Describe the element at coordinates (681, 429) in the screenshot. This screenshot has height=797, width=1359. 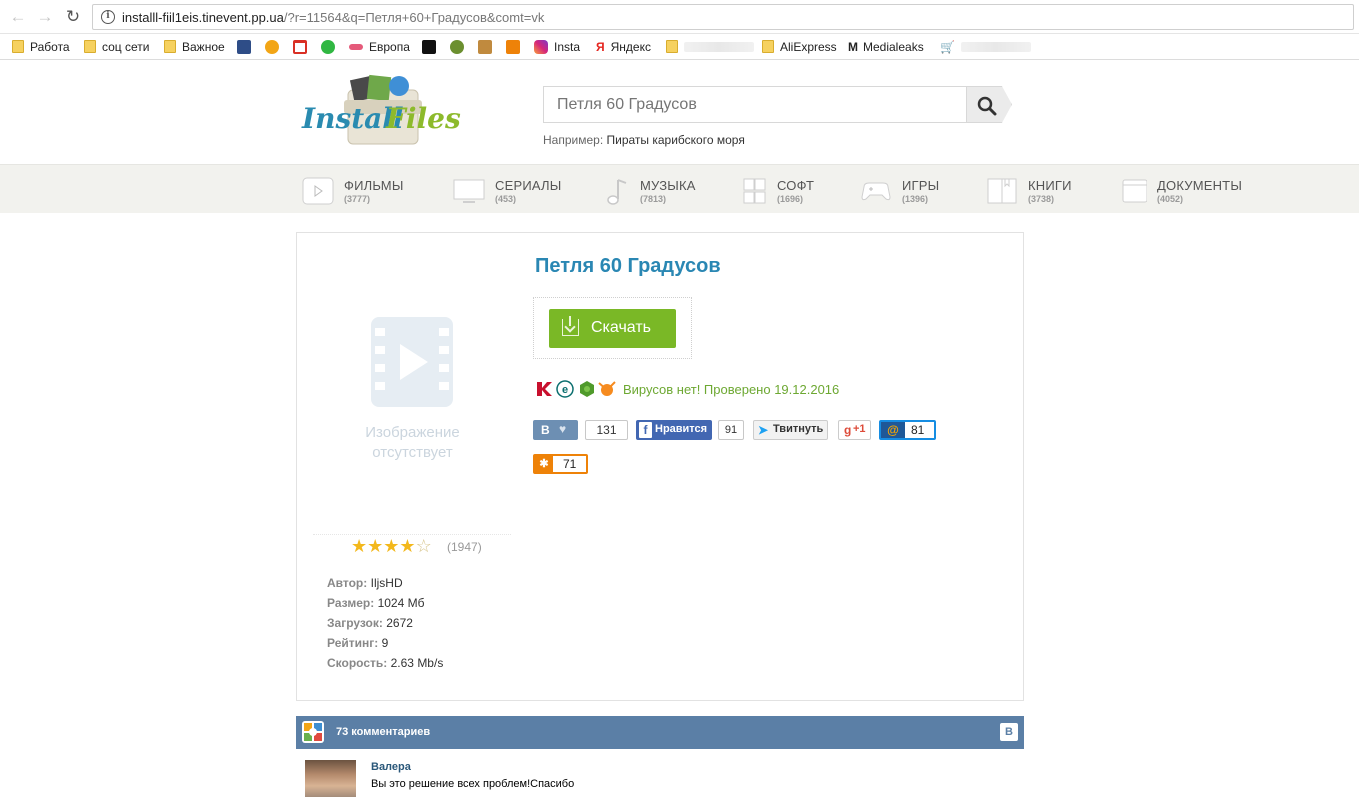
I see `facebook-like-label: Нравится` at that location.